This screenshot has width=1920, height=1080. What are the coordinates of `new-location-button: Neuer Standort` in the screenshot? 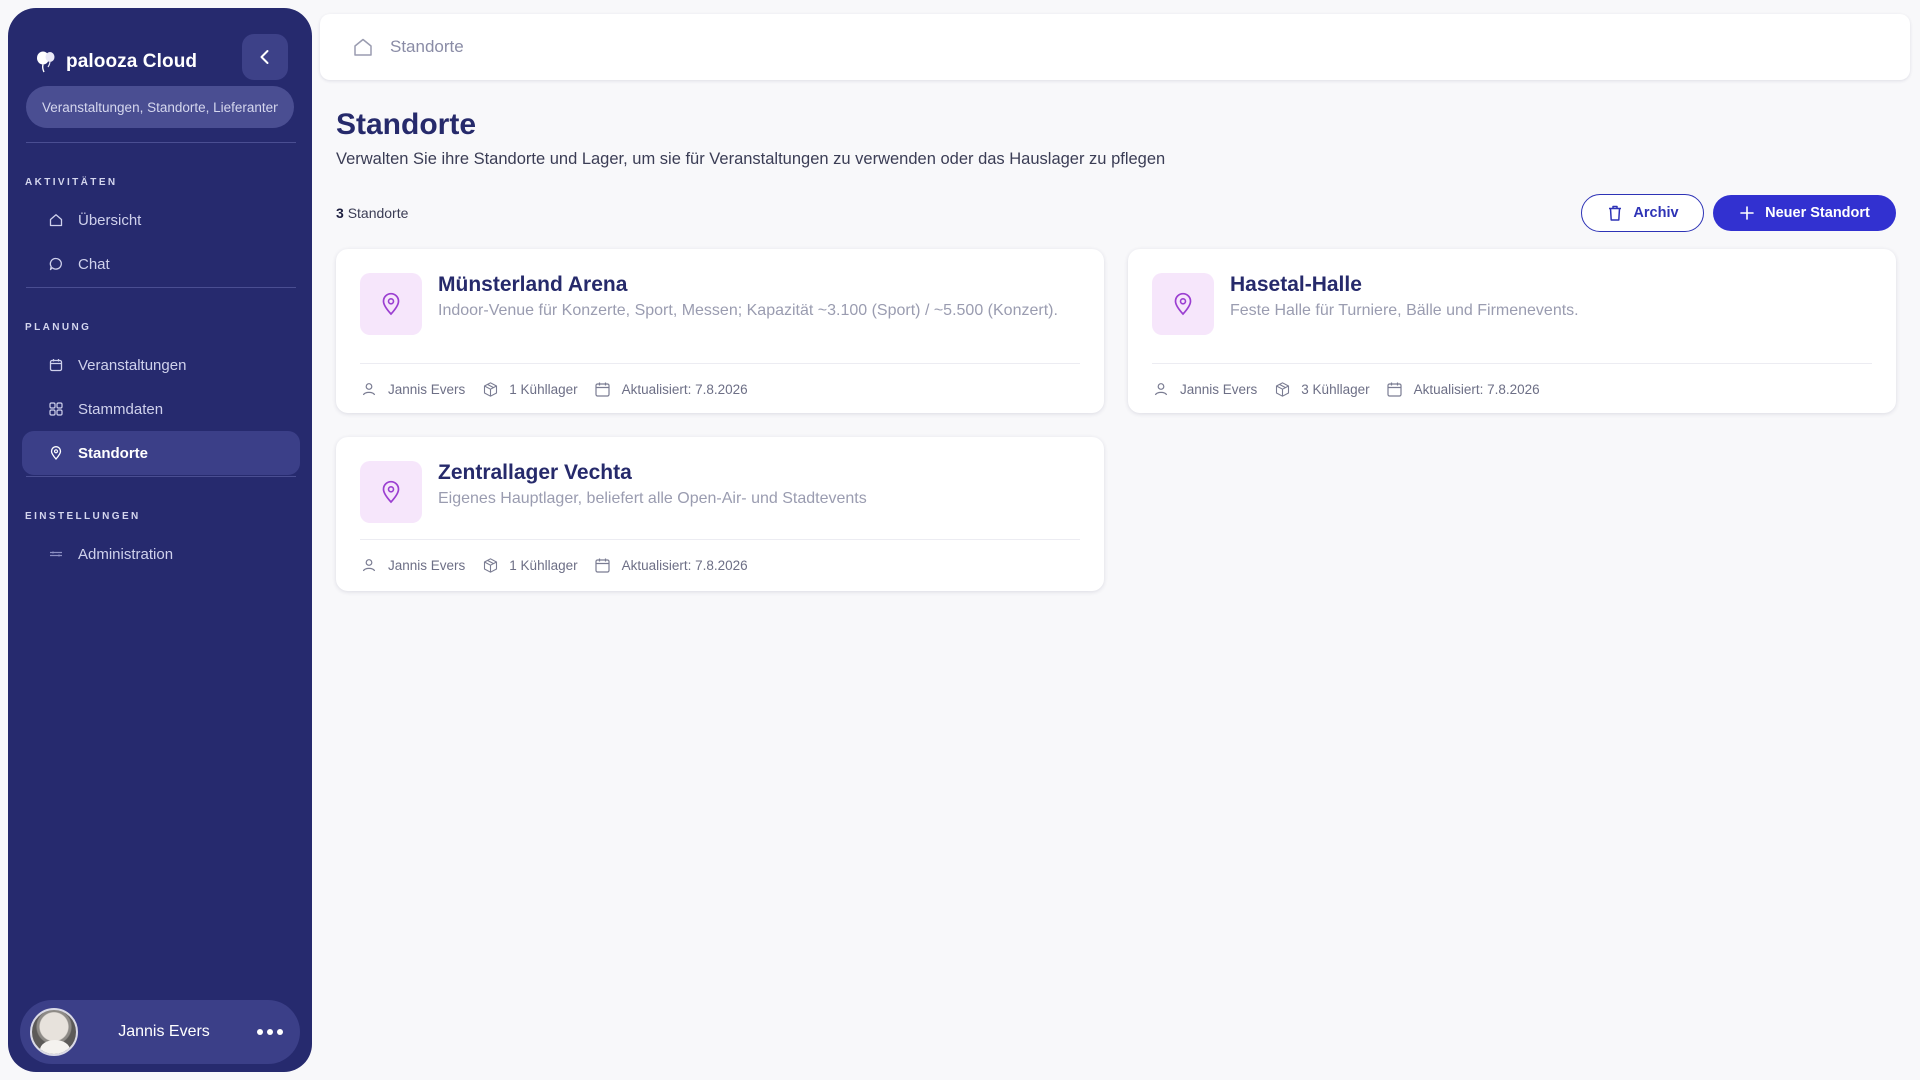 It's located at (1804, 213).